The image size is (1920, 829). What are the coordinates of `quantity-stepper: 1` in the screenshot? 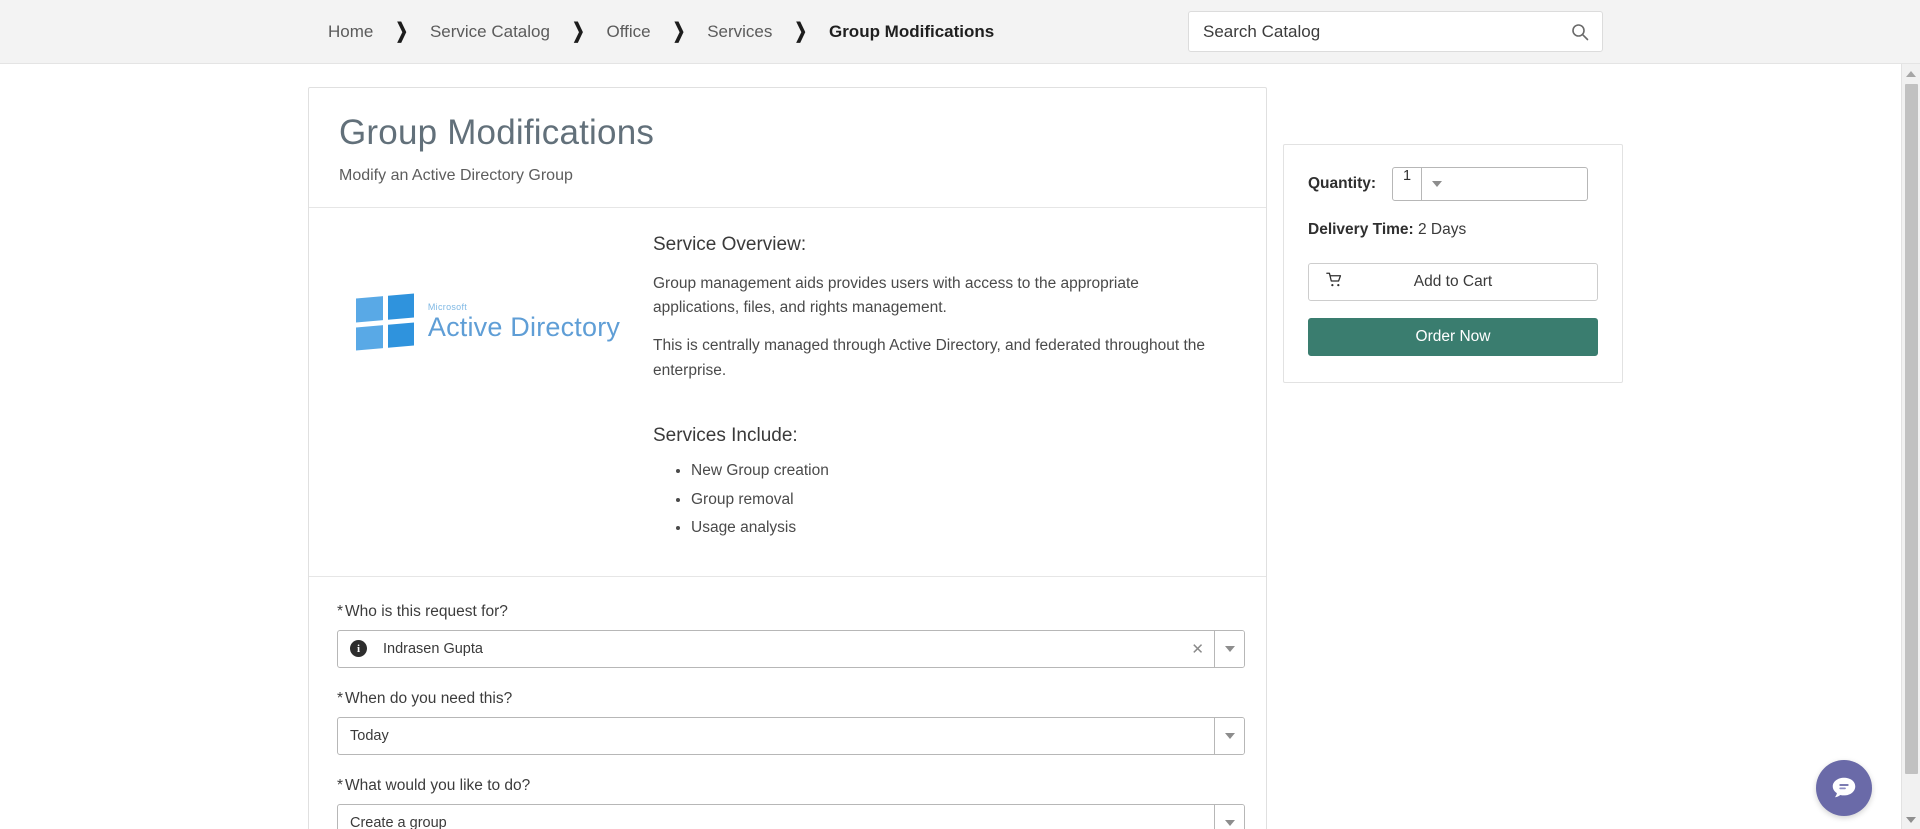 It's located at (1490, 184).